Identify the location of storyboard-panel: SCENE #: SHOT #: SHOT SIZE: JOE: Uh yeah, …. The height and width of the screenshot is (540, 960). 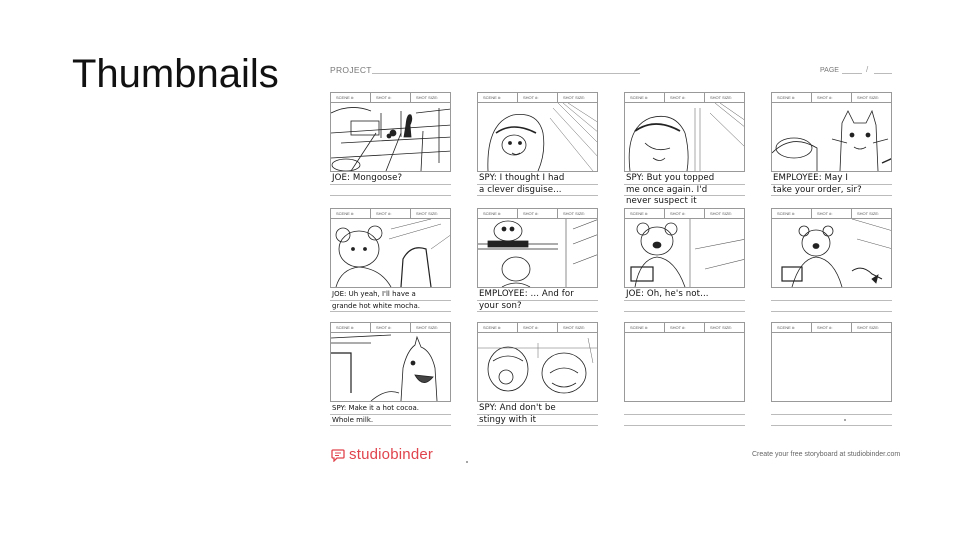
(390, 262).